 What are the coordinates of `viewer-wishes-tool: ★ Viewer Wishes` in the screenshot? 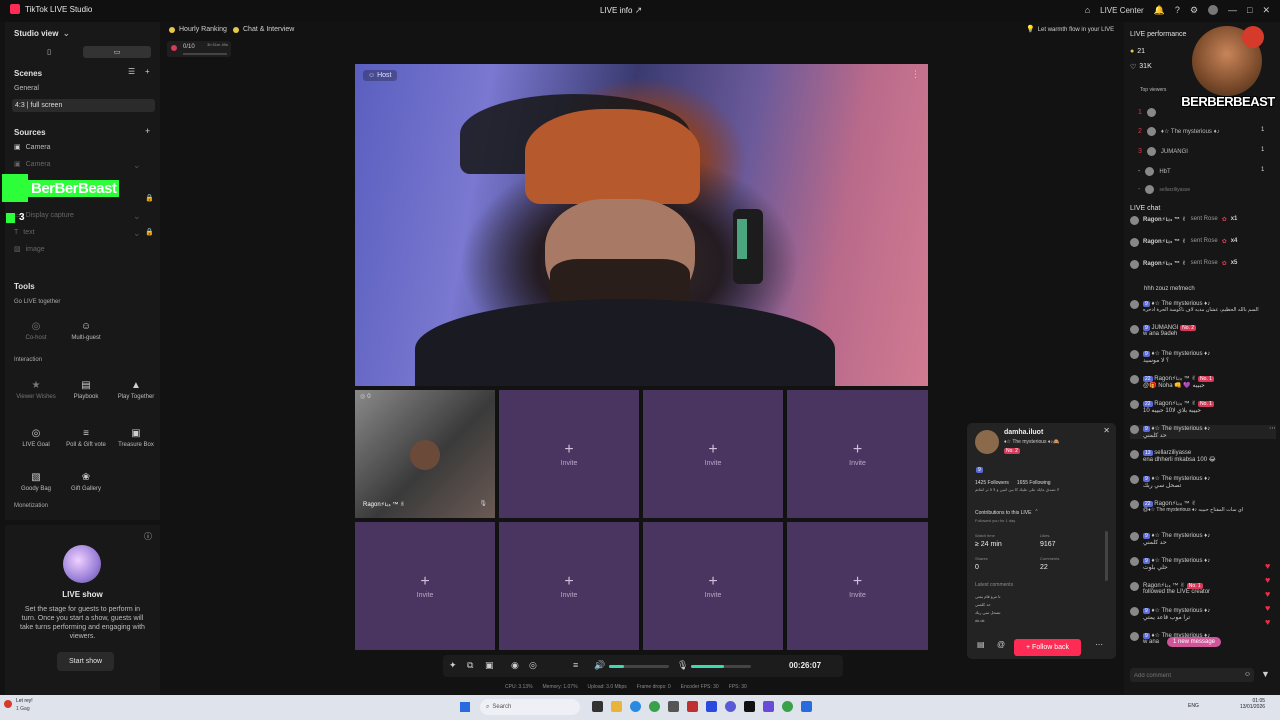 It's located at (36, 390).